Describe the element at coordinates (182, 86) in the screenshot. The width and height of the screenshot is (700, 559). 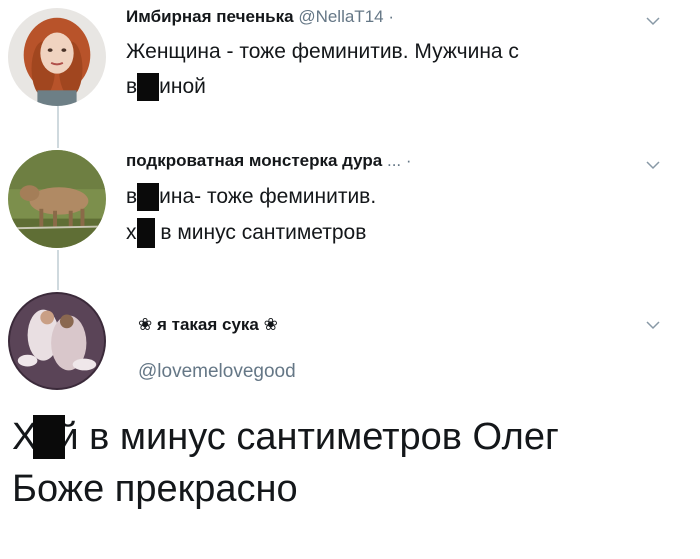
I see `tweet-text: иной` at that location.